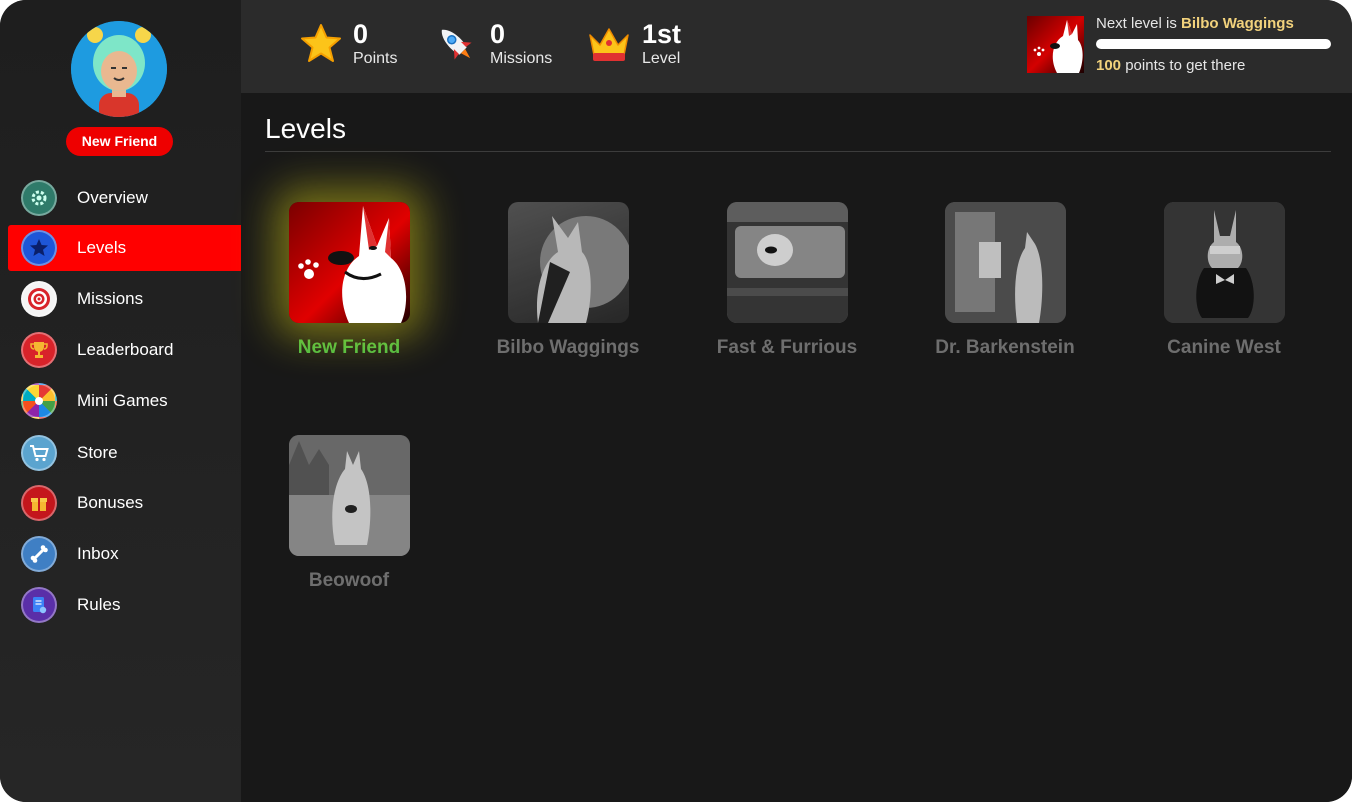 This screenshot has width=1352, height=802. Describe the element at coordinates (1185, 65) in the screenshot. I see `points-needed-suffix: points to get there` at that location.